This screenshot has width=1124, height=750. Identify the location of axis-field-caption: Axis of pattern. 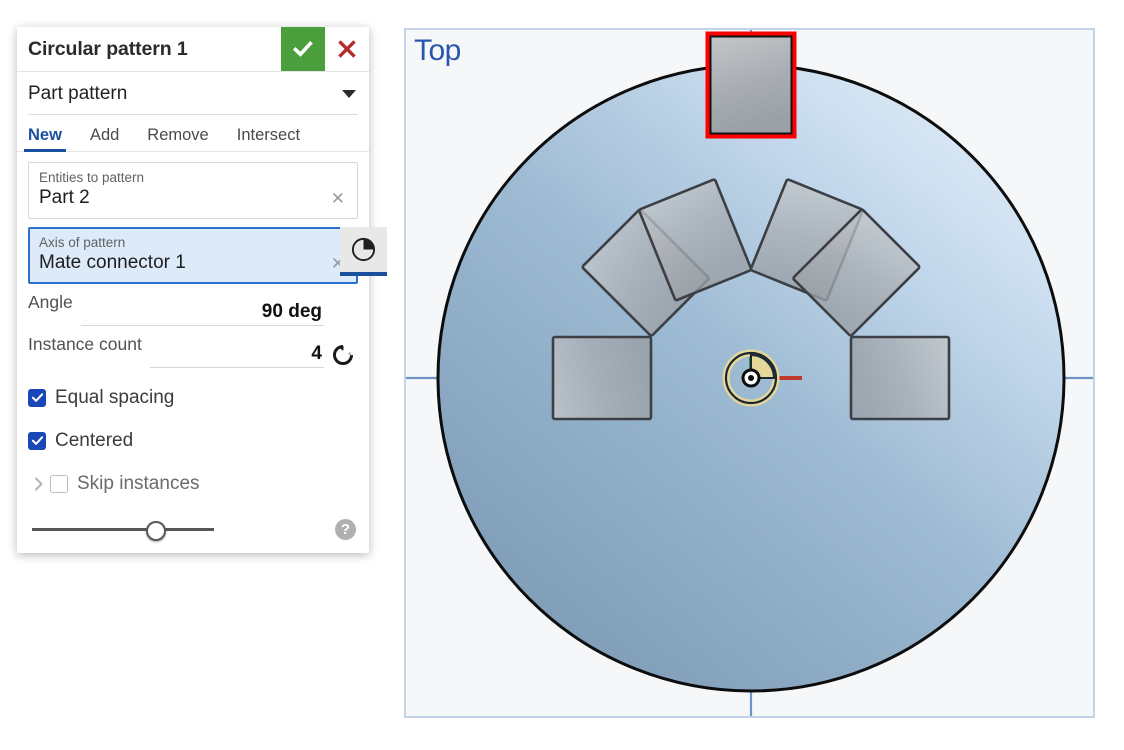
(82, 242).